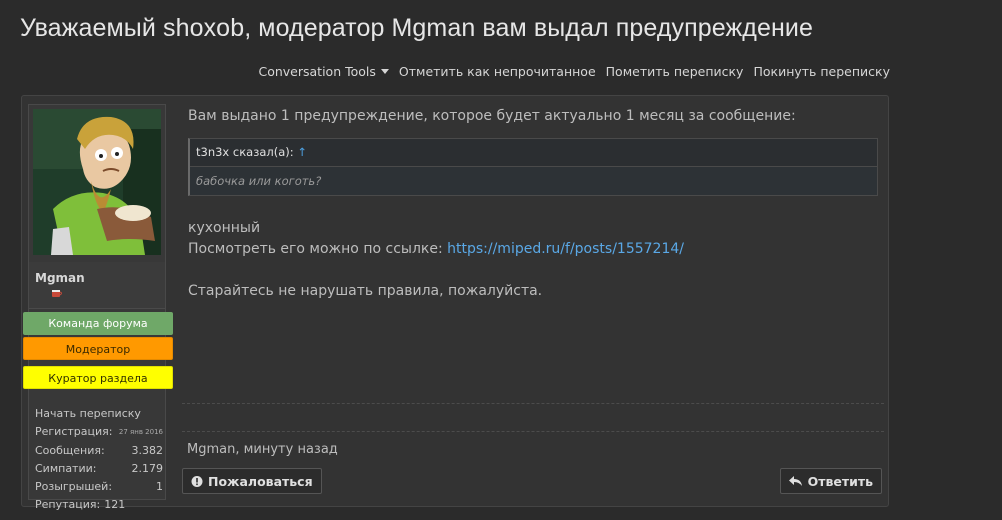 This screenshot has width=1002, height=520. What do you see at coordinates (830, 481) in the screenshot?
I see `reply-button: Ответить` at bounding box center [830, 481].